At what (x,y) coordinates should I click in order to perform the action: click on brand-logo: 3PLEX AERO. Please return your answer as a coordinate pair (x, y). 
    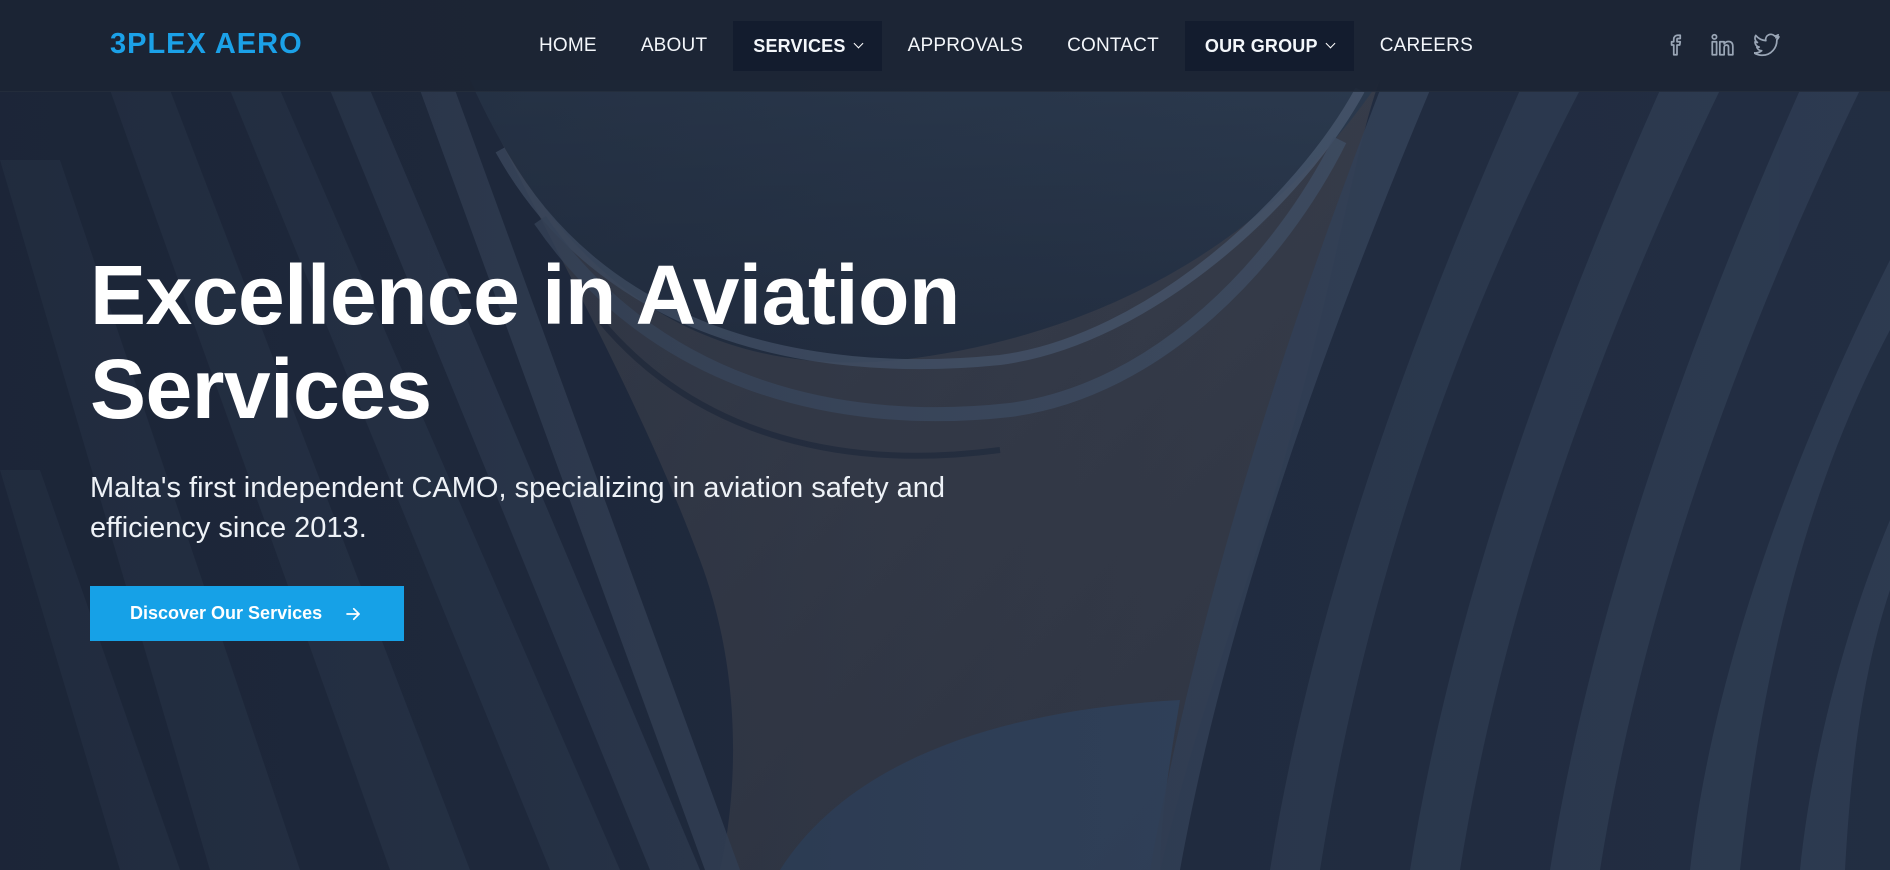
    Looking at the image, I should click on (206, 44).